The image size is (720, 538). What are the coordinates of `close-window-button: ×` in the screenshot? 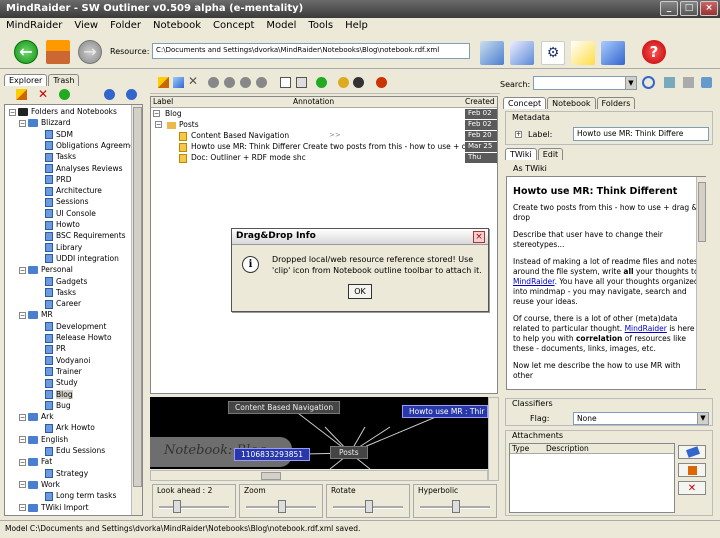 It's located at (709, 8).